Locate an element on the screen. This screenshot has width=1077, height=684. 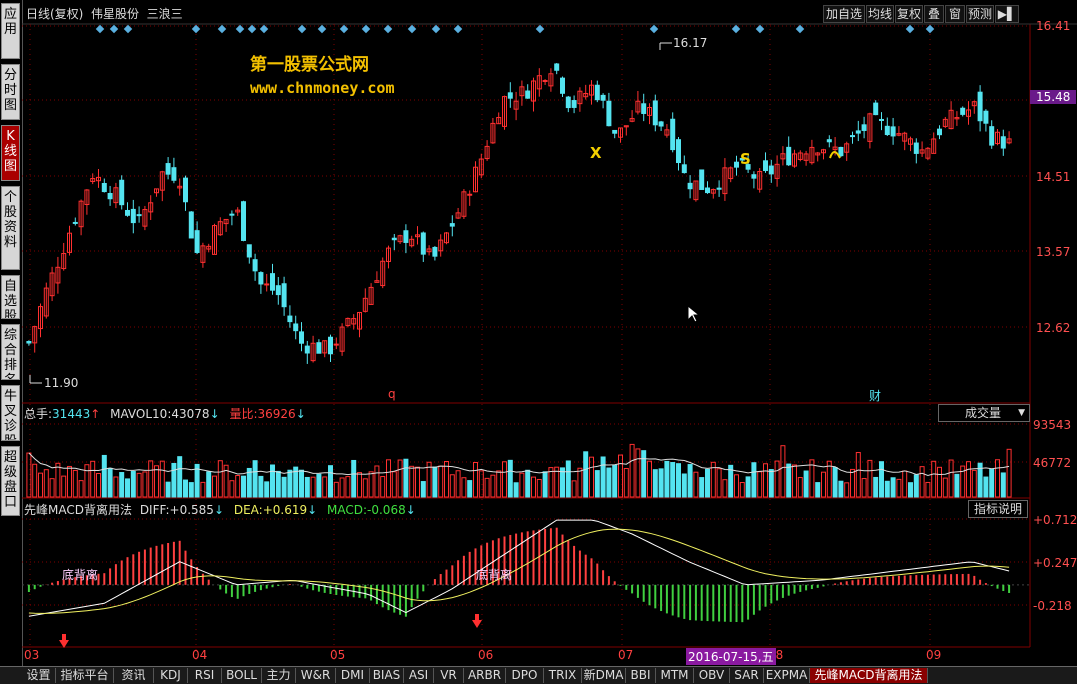
indicator-tab: RSI is located at coordinates (205, 675).